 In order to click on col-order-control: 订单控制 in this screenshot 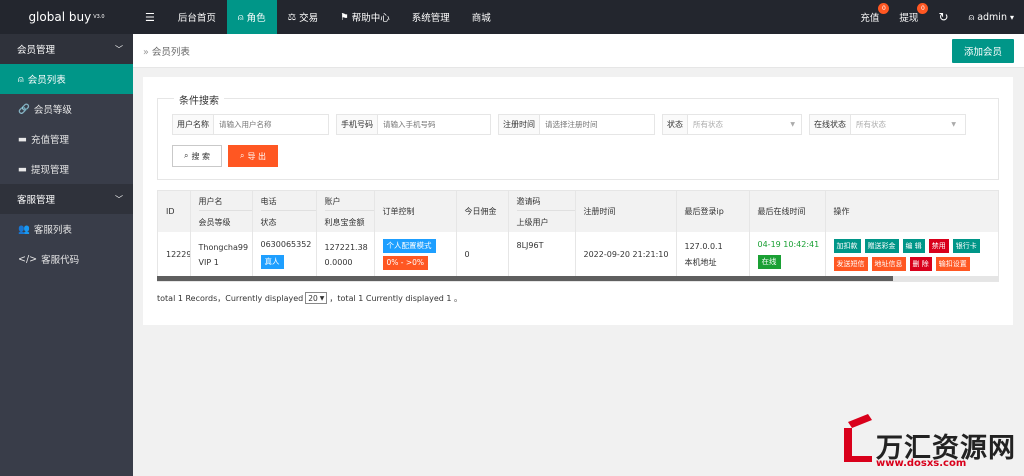, I will do `click(415, 211)`.